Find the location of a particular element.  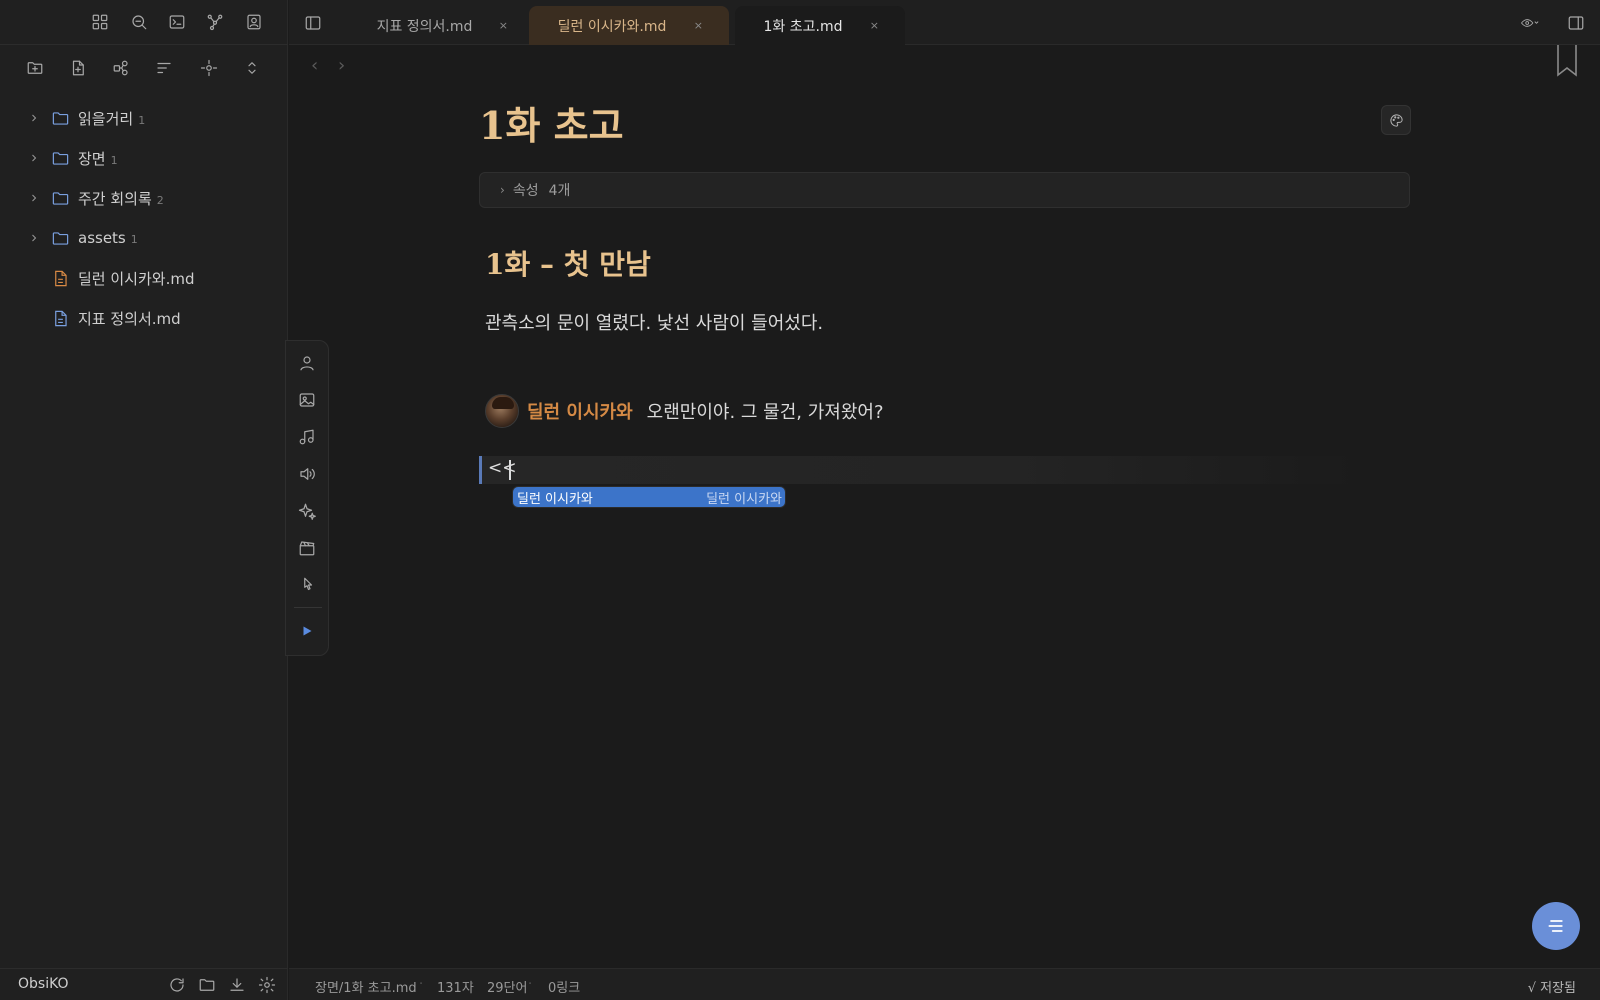

folder-label: 읽을거리 1 is located at coordinates (112, 118).